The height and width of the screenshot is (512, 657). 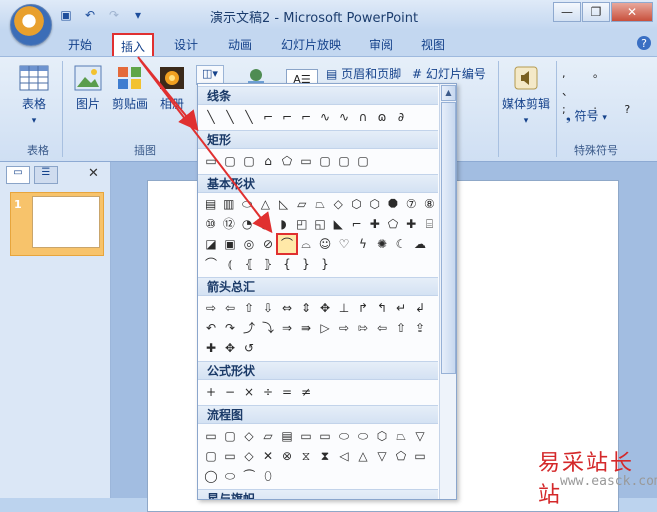 I want to click on shape-item: ⦄, so click(x=268, y=264).